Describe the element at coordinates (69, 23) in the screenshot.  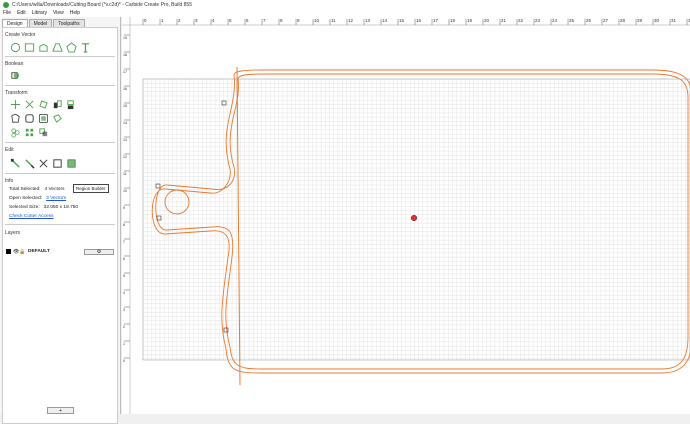
I see `tab-toolpaths: Toolpaths` at that location.